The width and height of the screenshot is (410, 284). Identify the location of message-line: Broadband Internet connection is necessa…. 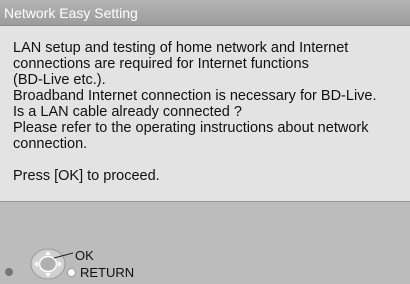
(195, 96).